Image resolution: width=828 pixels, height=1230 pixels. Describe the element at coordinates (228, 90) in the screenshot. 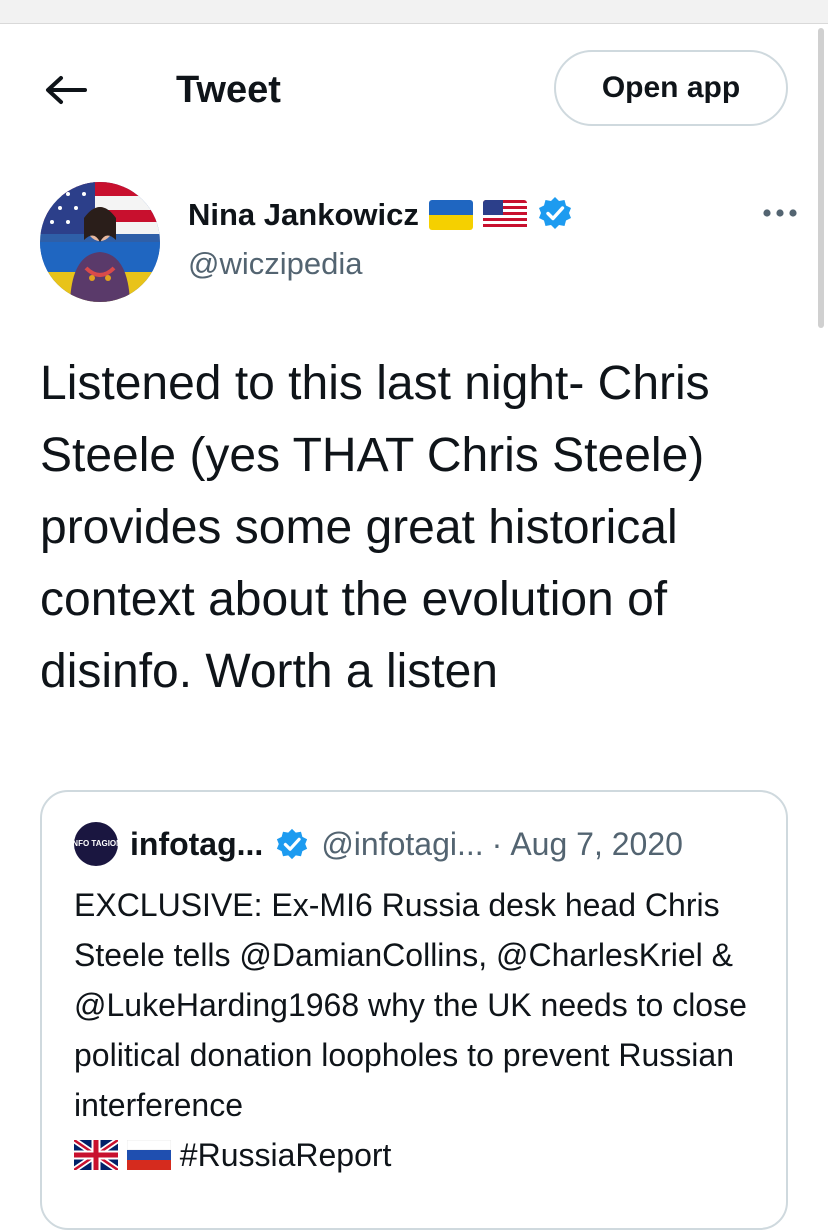

I see `page-title: Tweet` at that location.